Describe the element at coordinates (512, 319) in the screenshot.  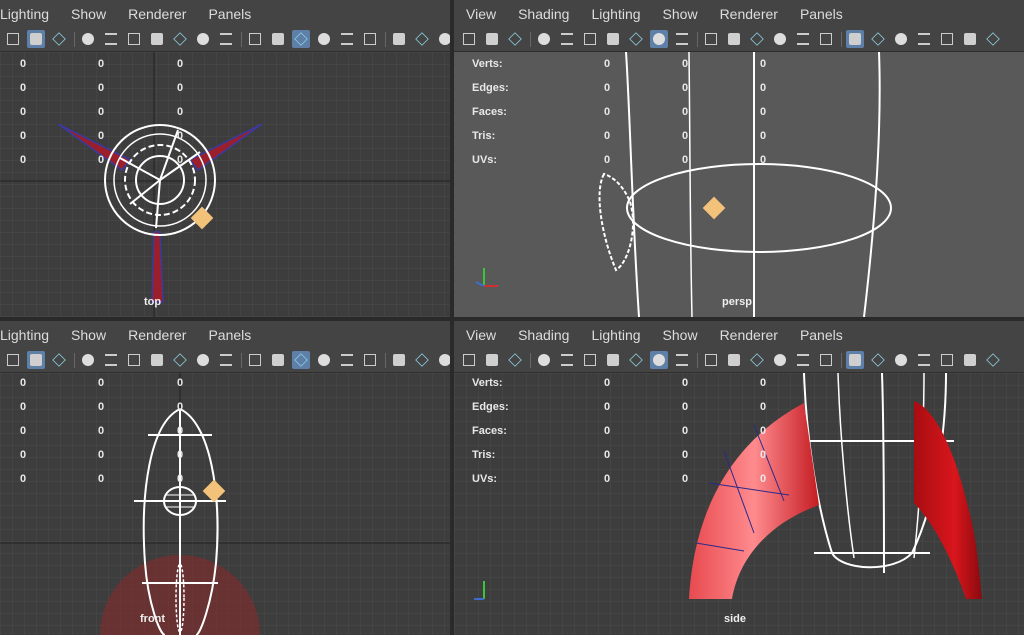
I see `pane-divider` at that location.